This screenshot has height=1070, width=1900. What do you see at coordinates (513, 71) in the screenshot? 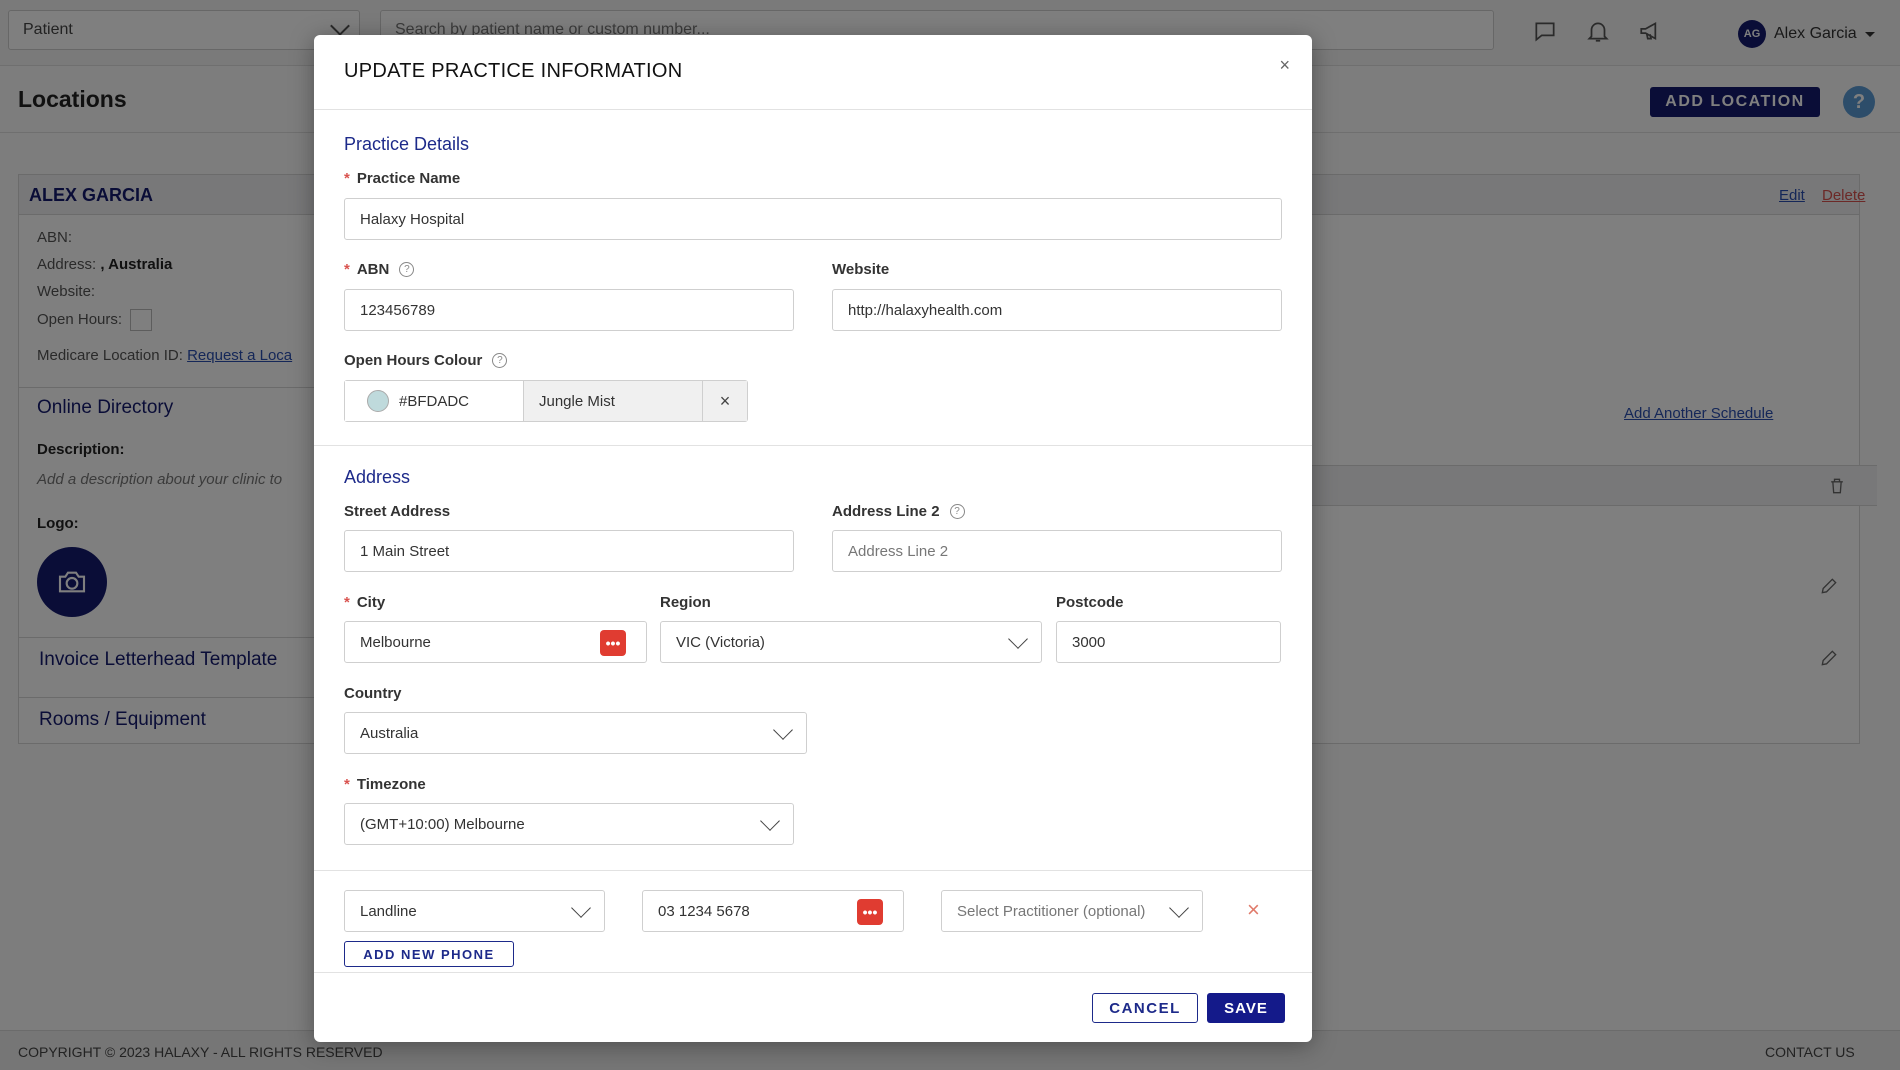
I see `modal-title: UPDATE PRACTICE INFORMATION` at bounding box center [513, 71].